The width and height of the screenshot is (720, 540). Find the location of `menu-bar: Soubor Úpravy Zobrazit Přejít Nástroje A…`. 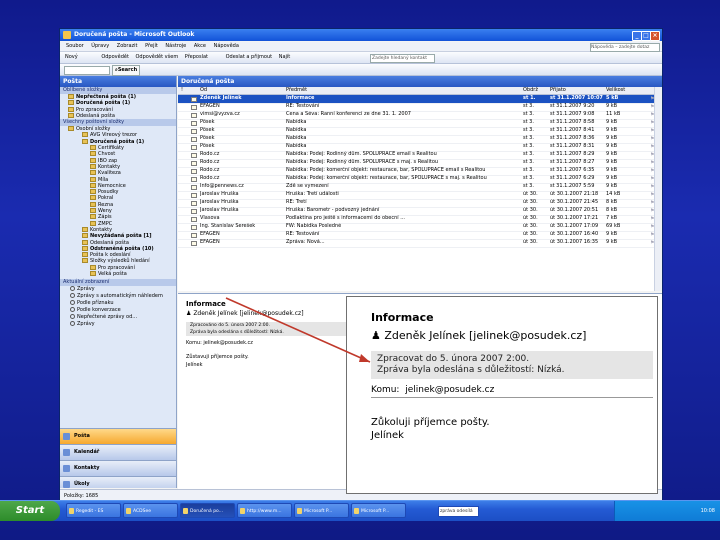

menu-bar: Soubor Úpravy Zobrazit Přejít Nástroje A… is located at coordinates (361, 47).